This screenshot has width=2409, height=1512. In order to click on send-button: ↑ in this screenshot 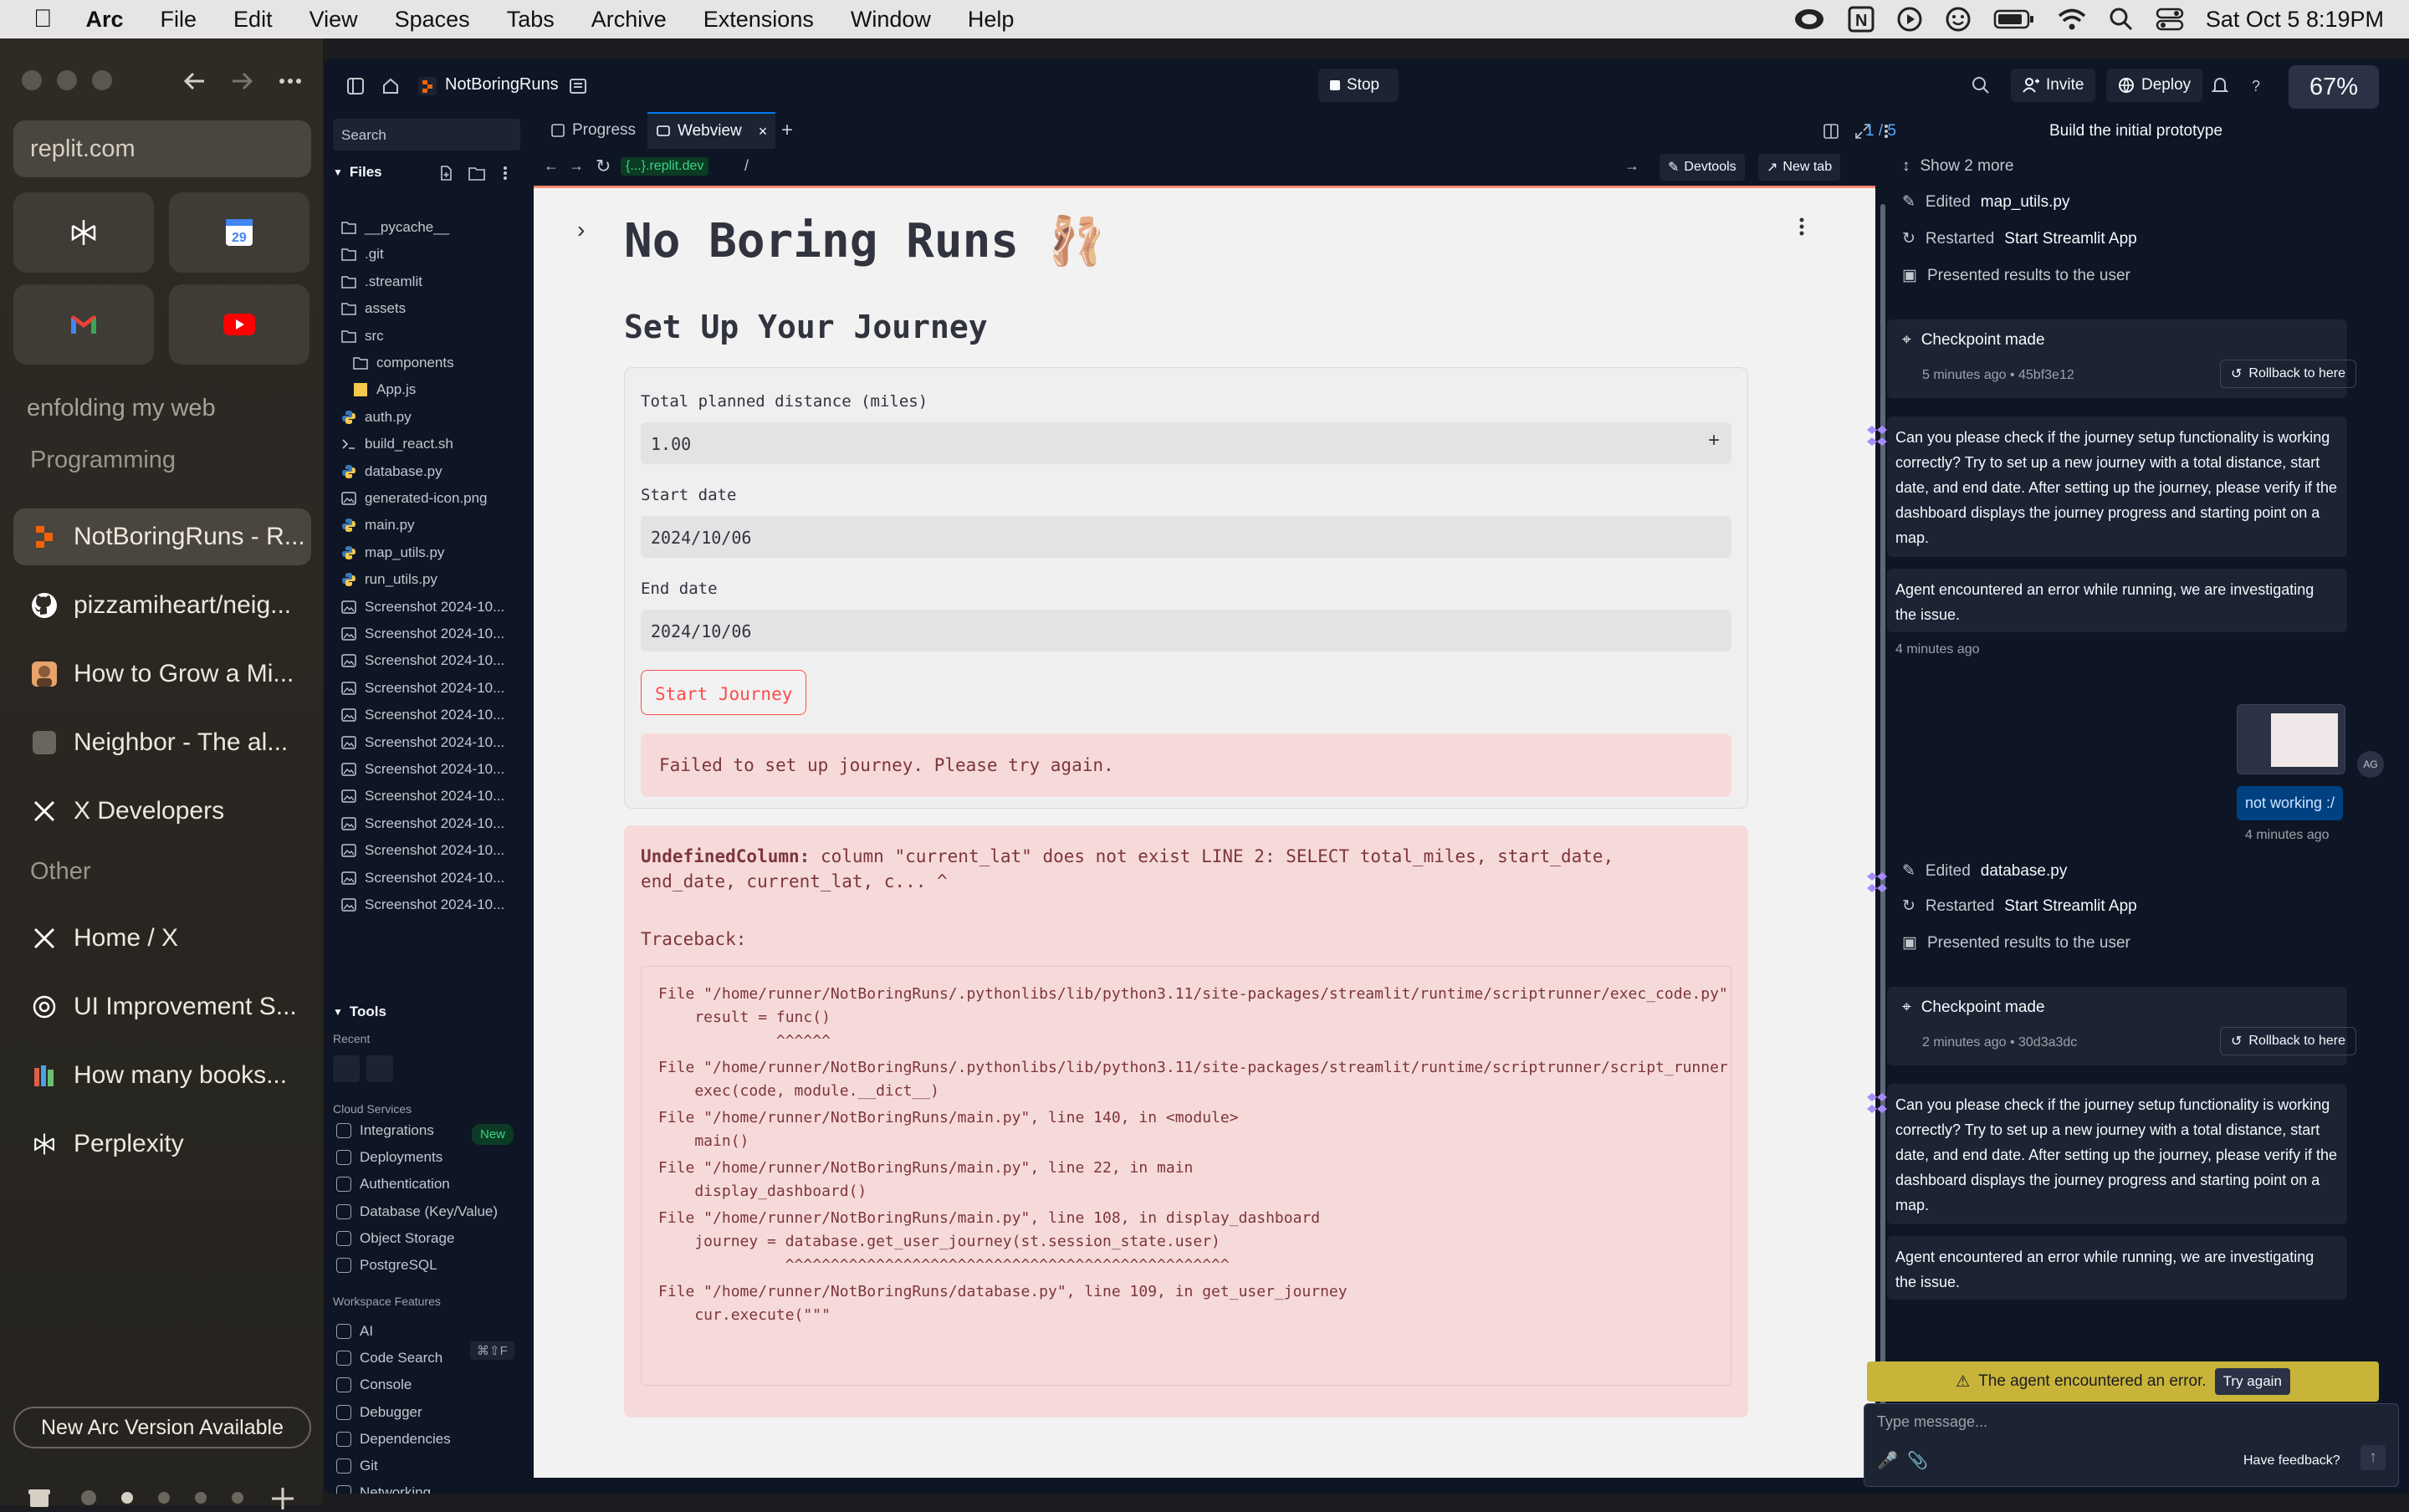, I will do `click(2373, 1457)`.